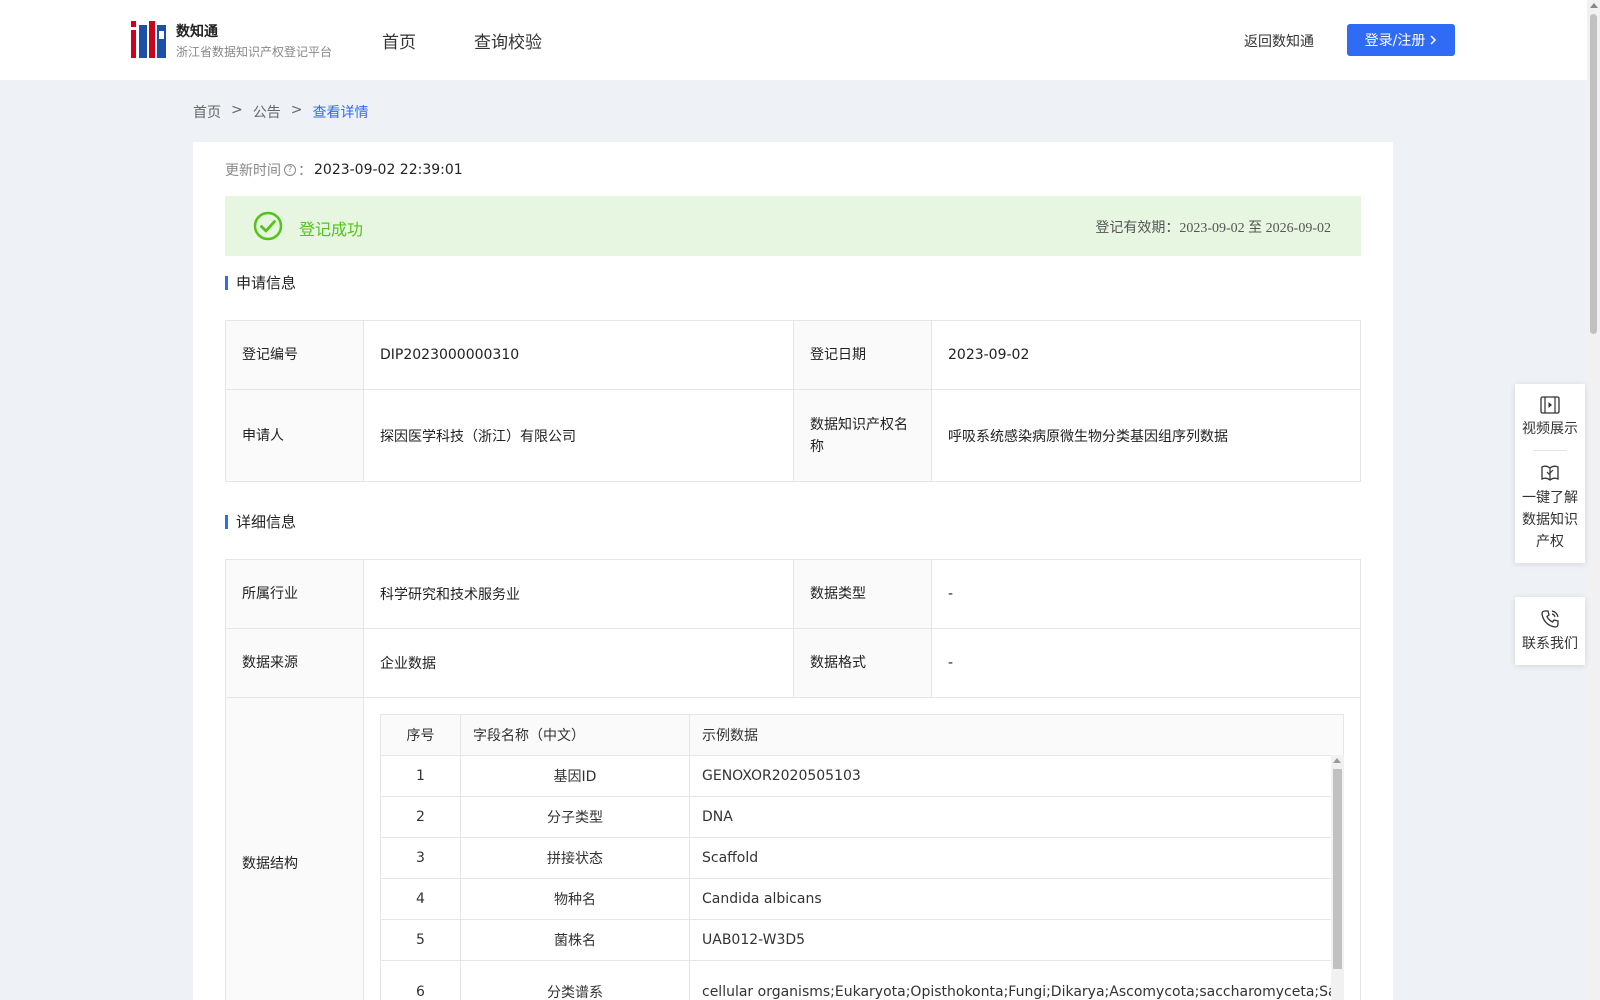 This screenshot has width=1600, height=1000. What do you see at coordinates (793, 226) in the screenshot?
I see `registration-status-banner: 登记成功 登记有效期：2023-09-02 至 2026-09-02` at bounding box center [793, 226].